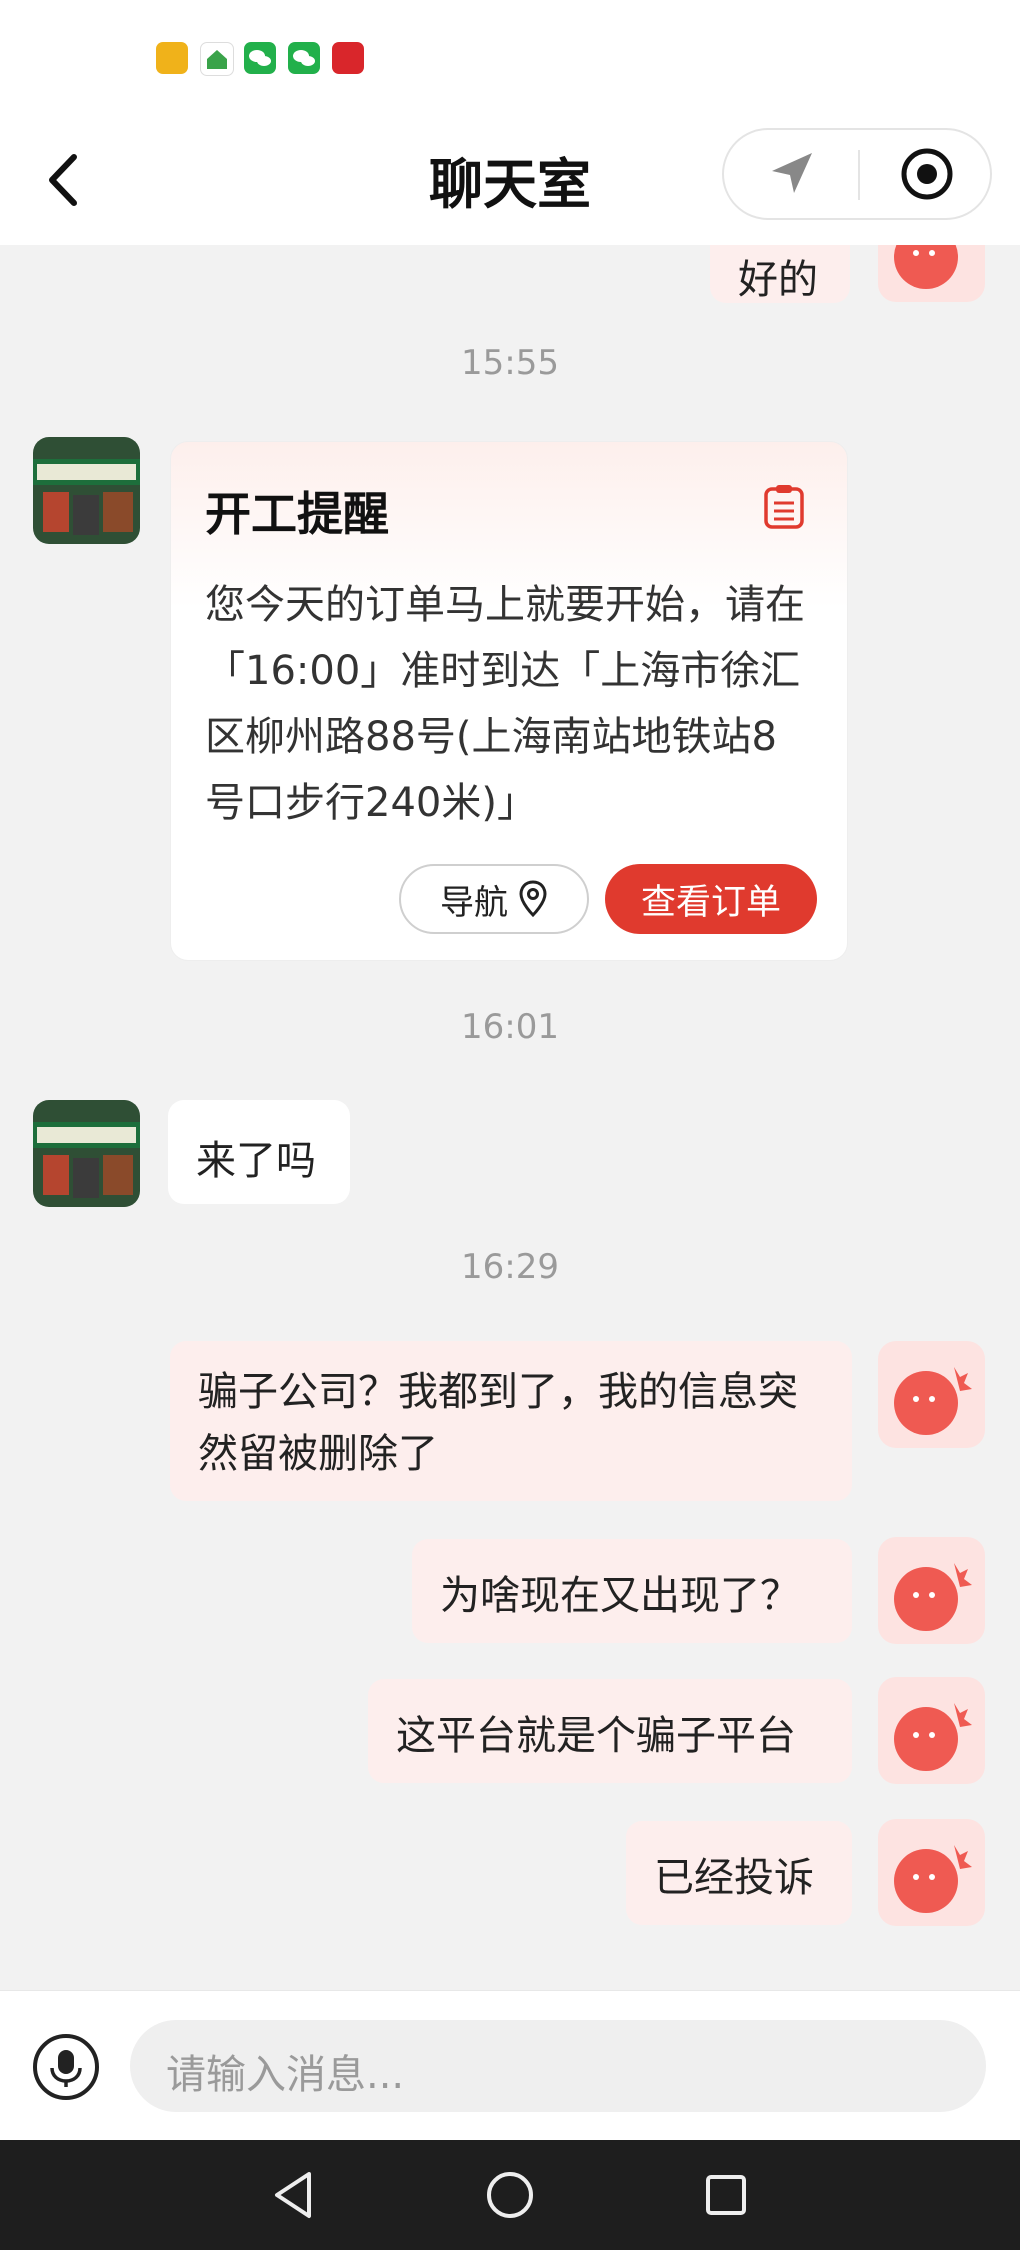  Describe the element at coordinates (172, 58) in the screenshot. I see `app-notification-icon` at that location.